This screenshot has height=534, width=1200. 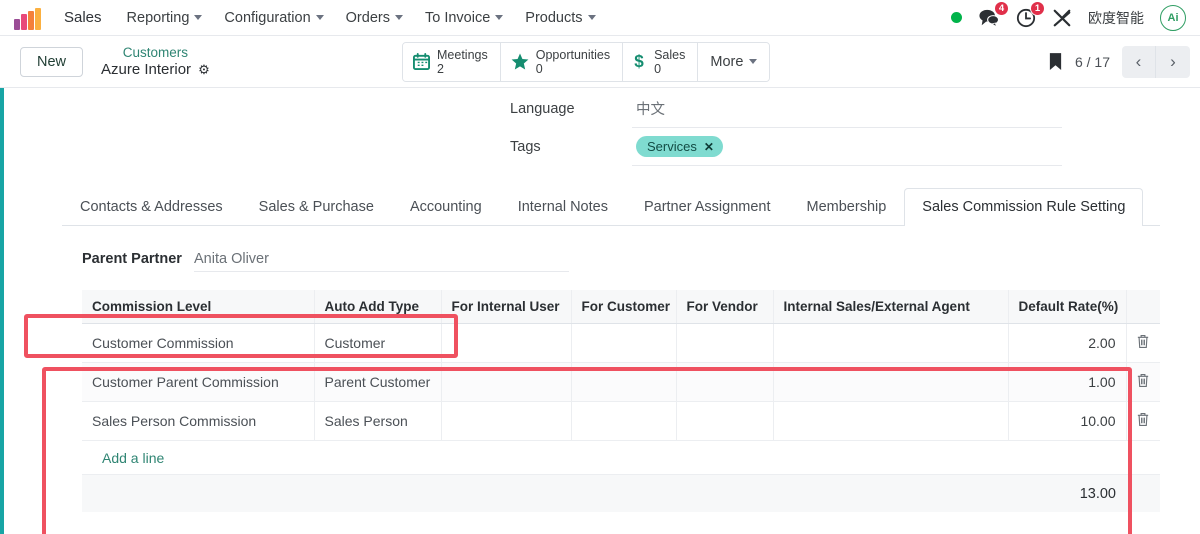 What do you see at coordinates (670, 54) in the screenshot?
I see `stat-label-sales: Sales` at bounding box center [670, 54].